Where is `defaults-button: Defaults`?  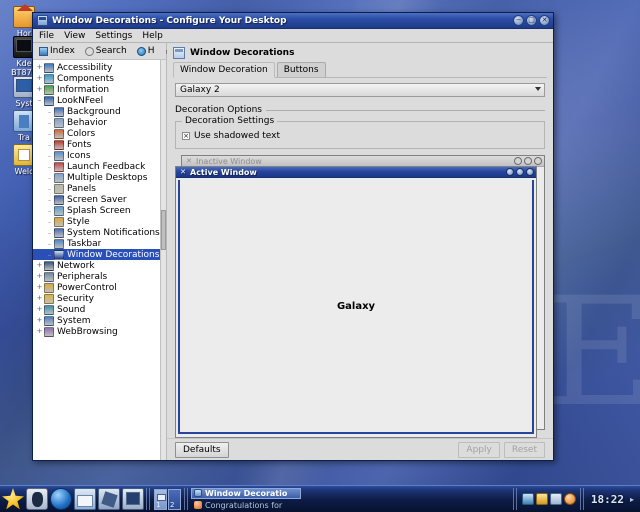
defaults-button: Defaults is located at coordinates (202, 449).